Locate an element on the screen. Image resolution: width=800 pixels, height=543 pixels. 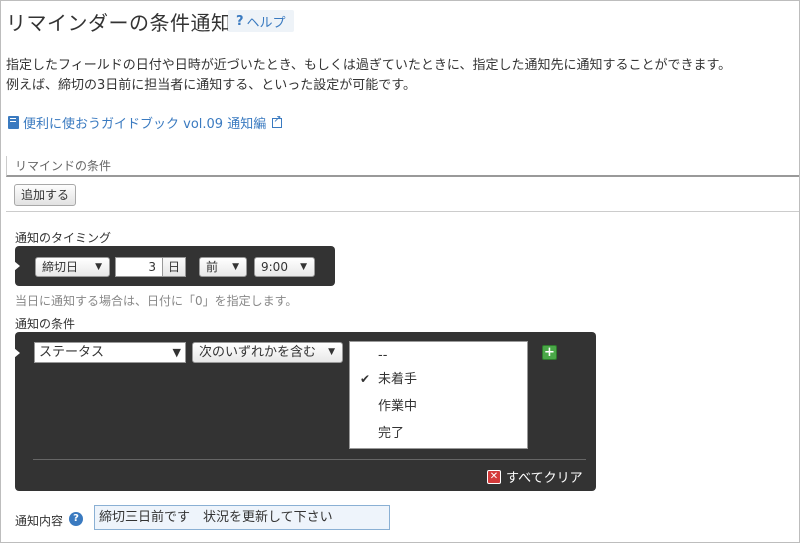
timing-time-select: 9:00 ▼ is located at coordinates (284, 267).